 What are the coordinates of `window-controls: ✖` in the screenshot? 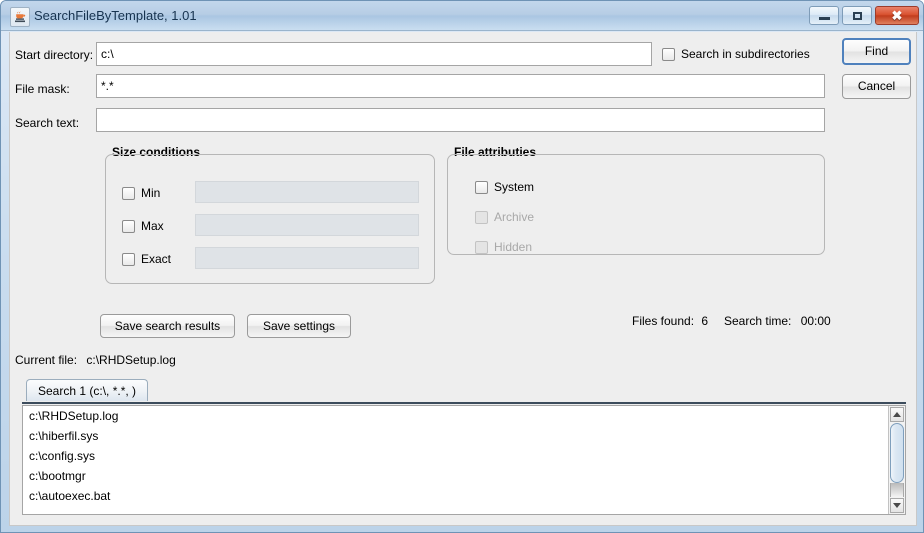 It's located at (864, 15).